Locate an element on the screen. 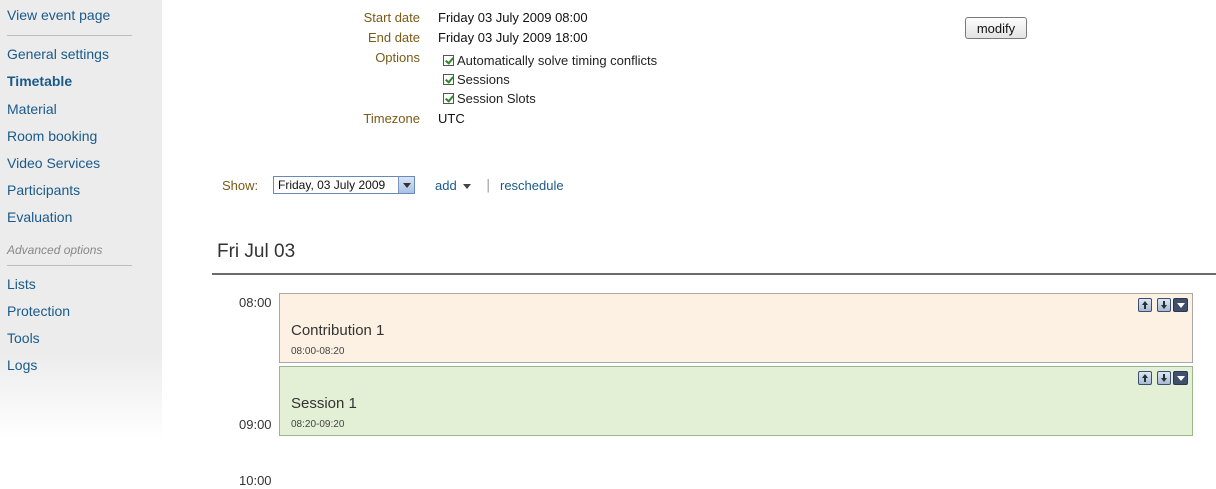  timezone-value: UTC is located at coordinates (451, 118).